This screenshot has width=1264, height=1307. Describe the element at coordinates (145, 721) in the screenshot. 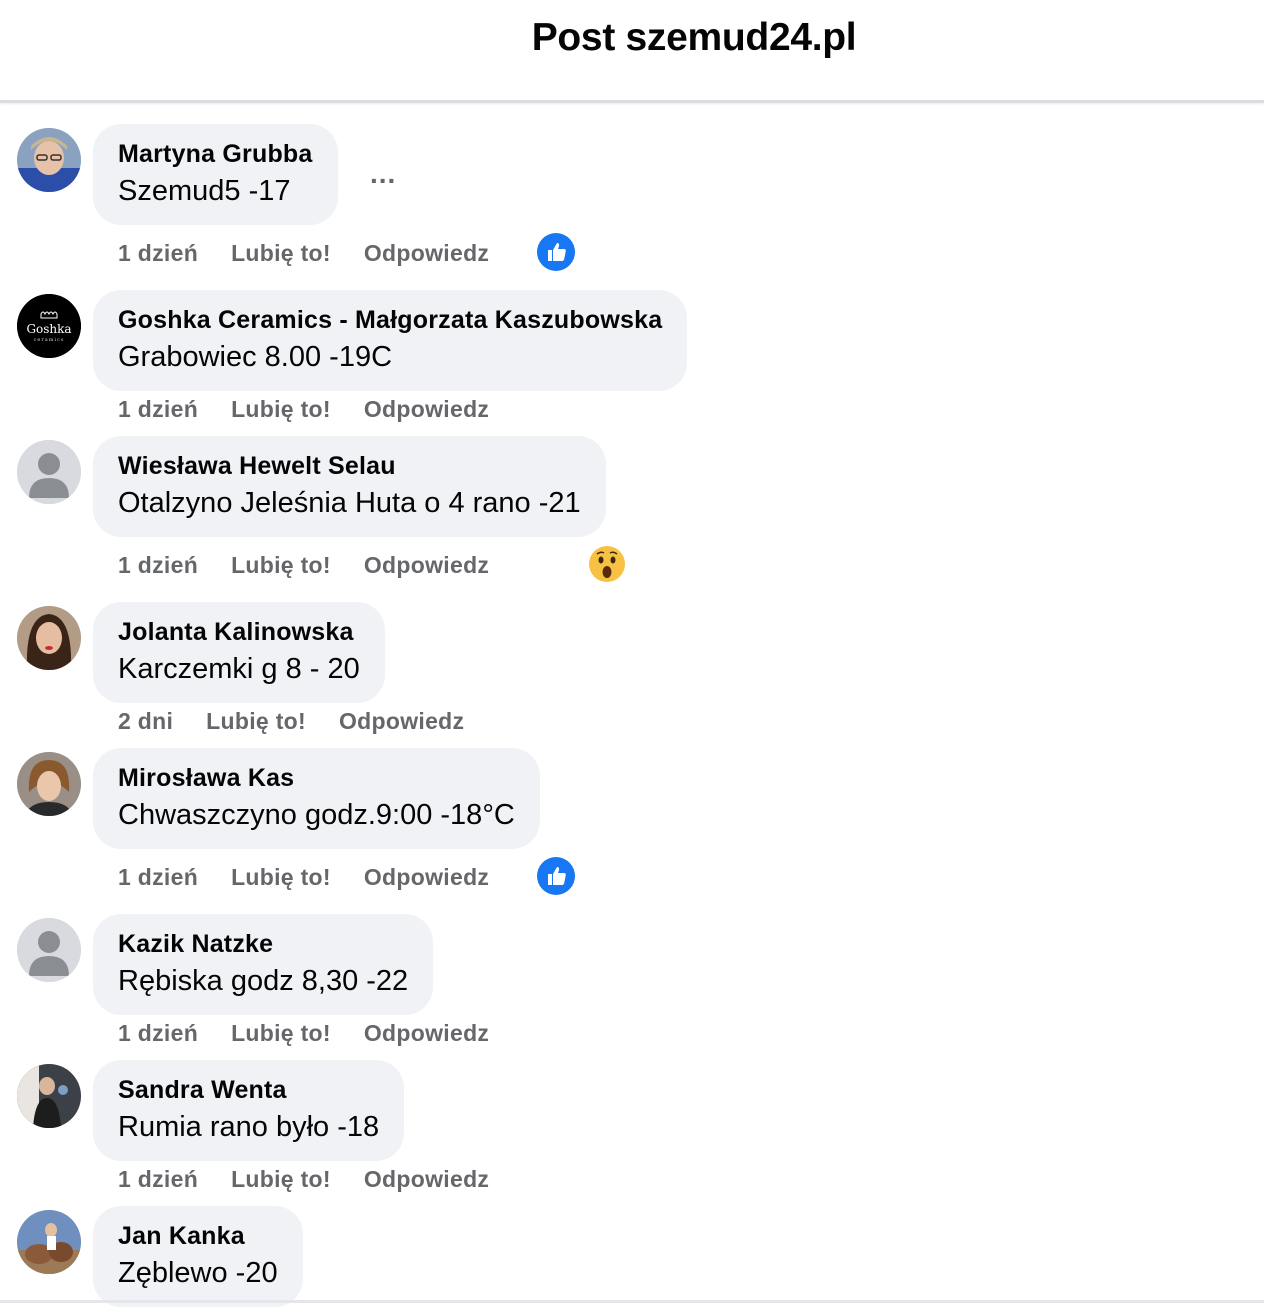

I see `comment-time: 2 dni` at that location.